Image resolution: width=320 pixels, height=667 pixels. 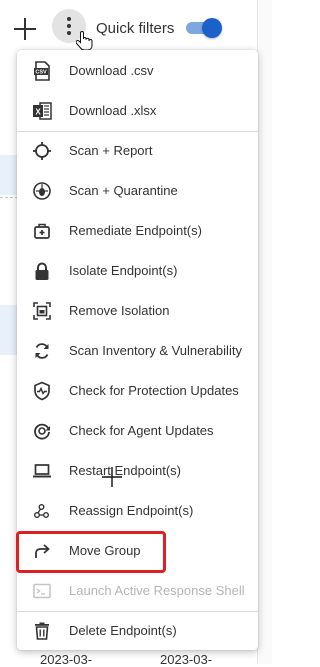 I want to click on toolbar: Quick filters, so click(x=136, y=25).